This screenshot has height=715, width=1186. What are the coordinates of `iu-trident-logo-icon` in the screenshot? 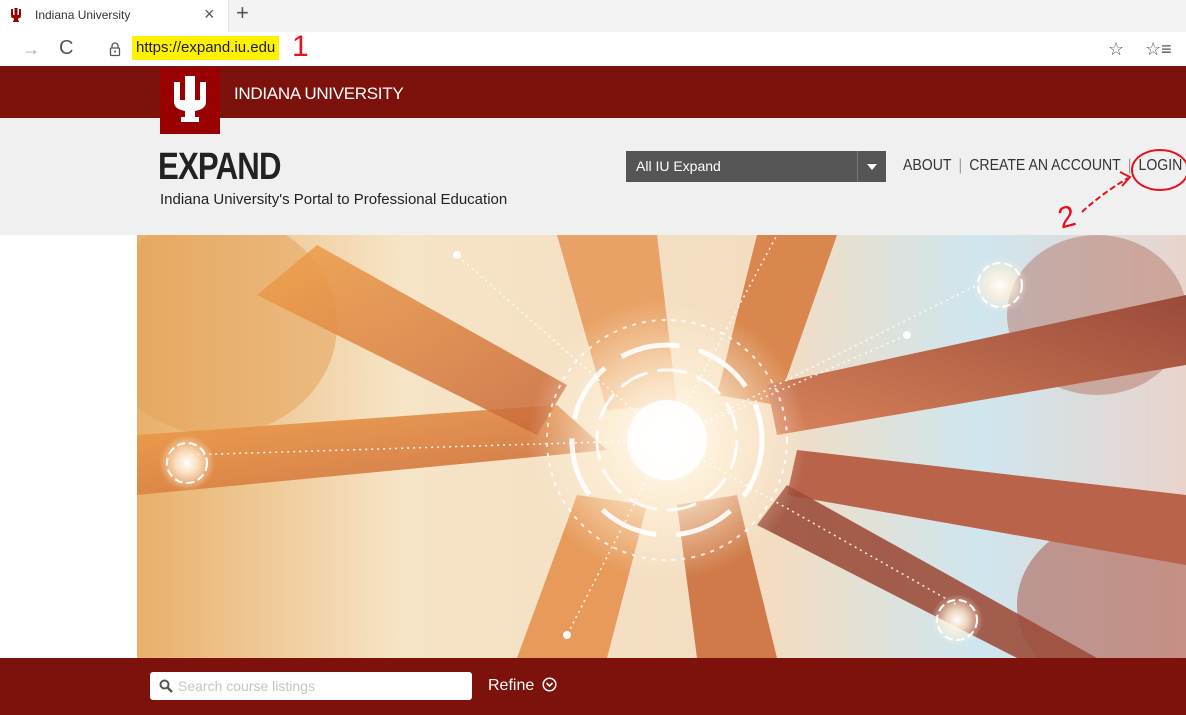 It's located at (190, 99).